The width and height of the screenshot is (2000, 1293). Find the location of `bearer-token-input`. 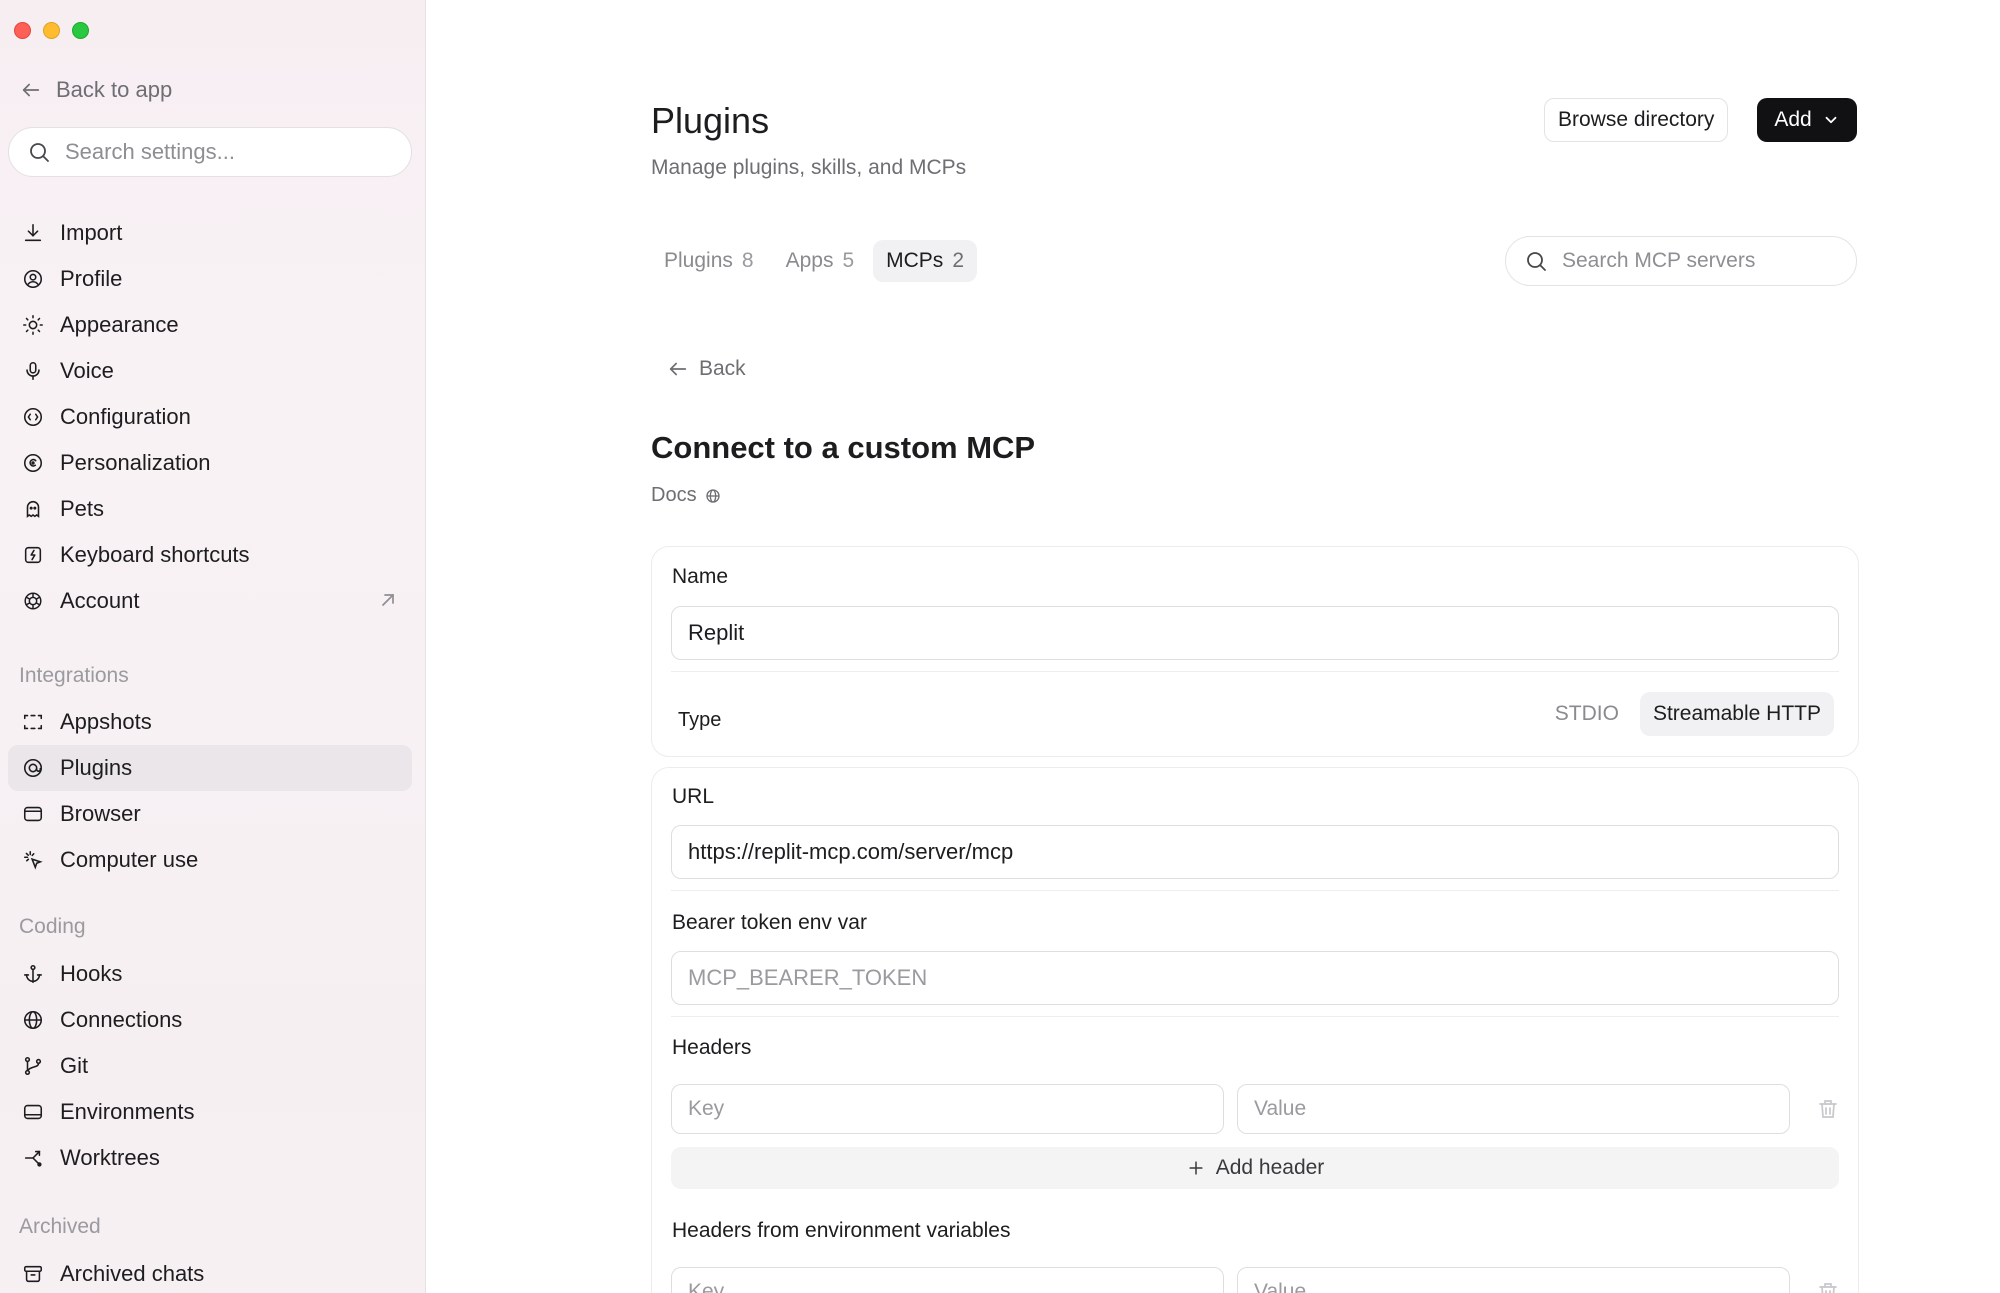

bearer-token-input is located at coordinates (1255, 978).